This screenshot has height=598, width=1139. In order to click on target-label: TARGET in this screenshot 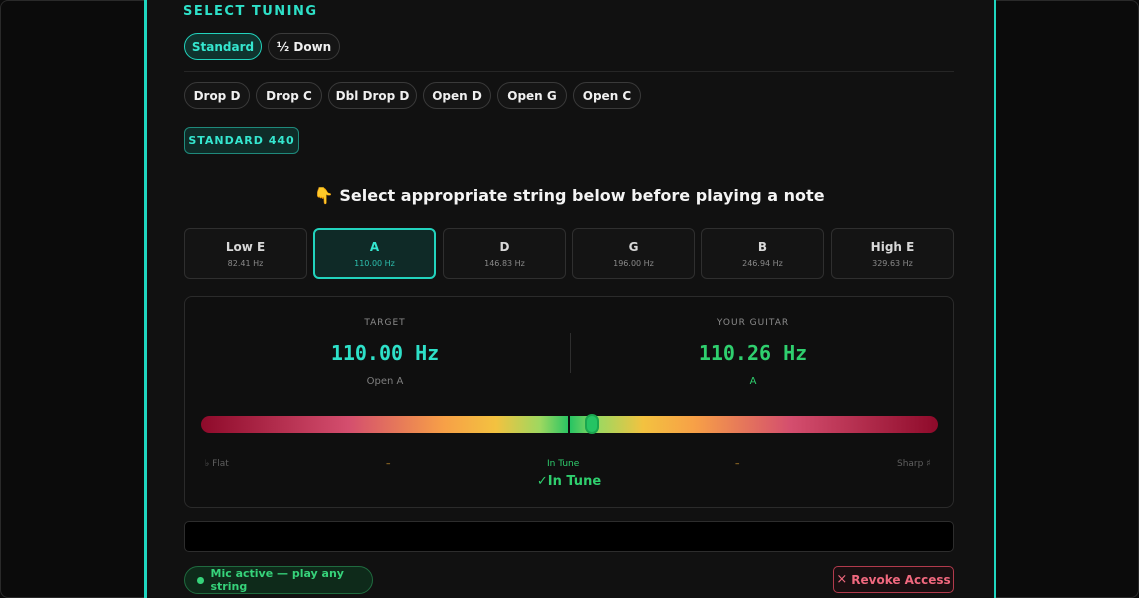, I will do `click(385, 323)`.